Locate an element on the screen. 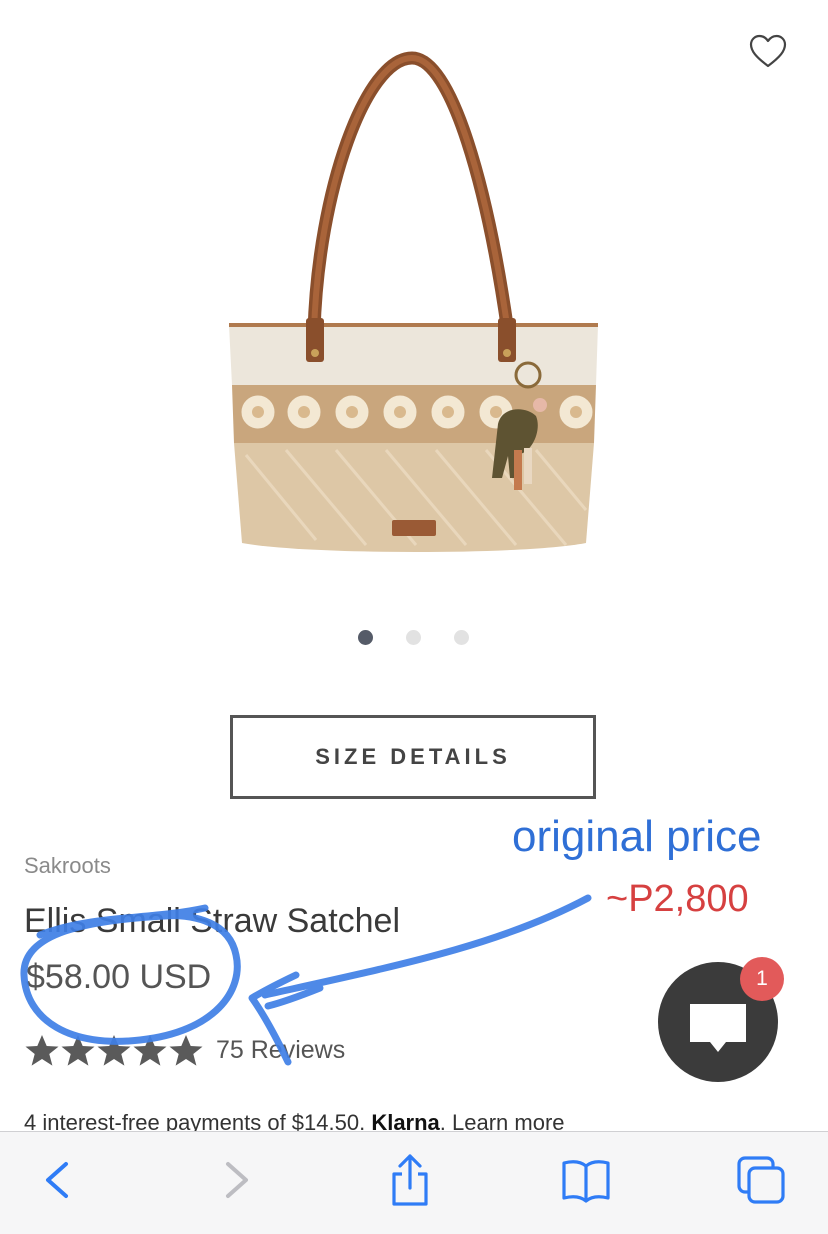 The image size is (828, 1234). heart-icon is located at coordinates (768, 51).